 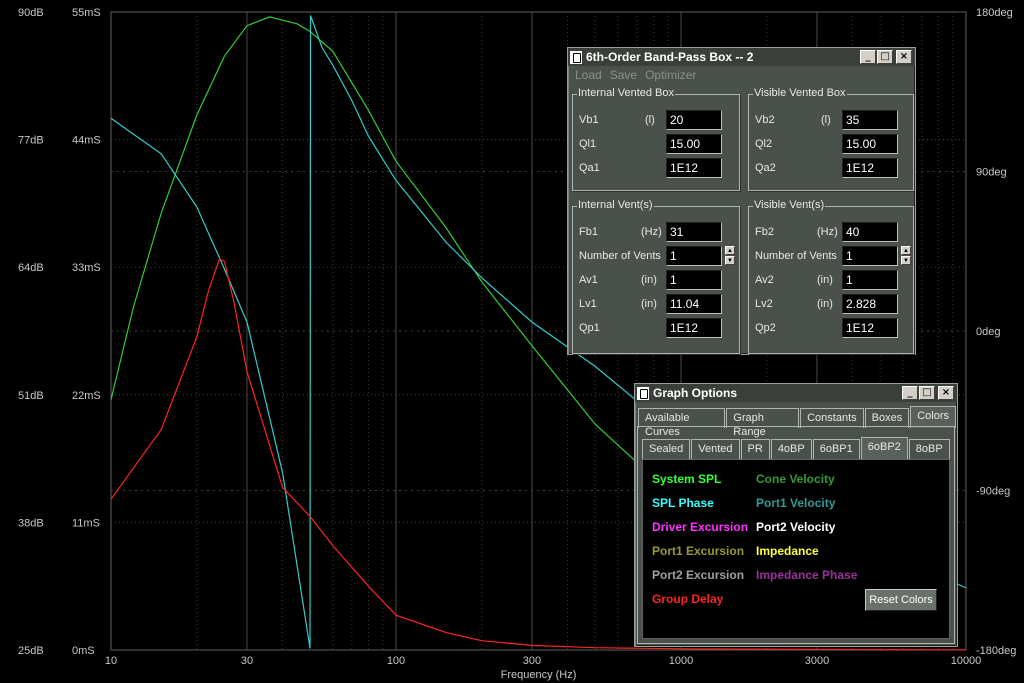 I want to click on param-input: 35, so click(x=870, y=120).